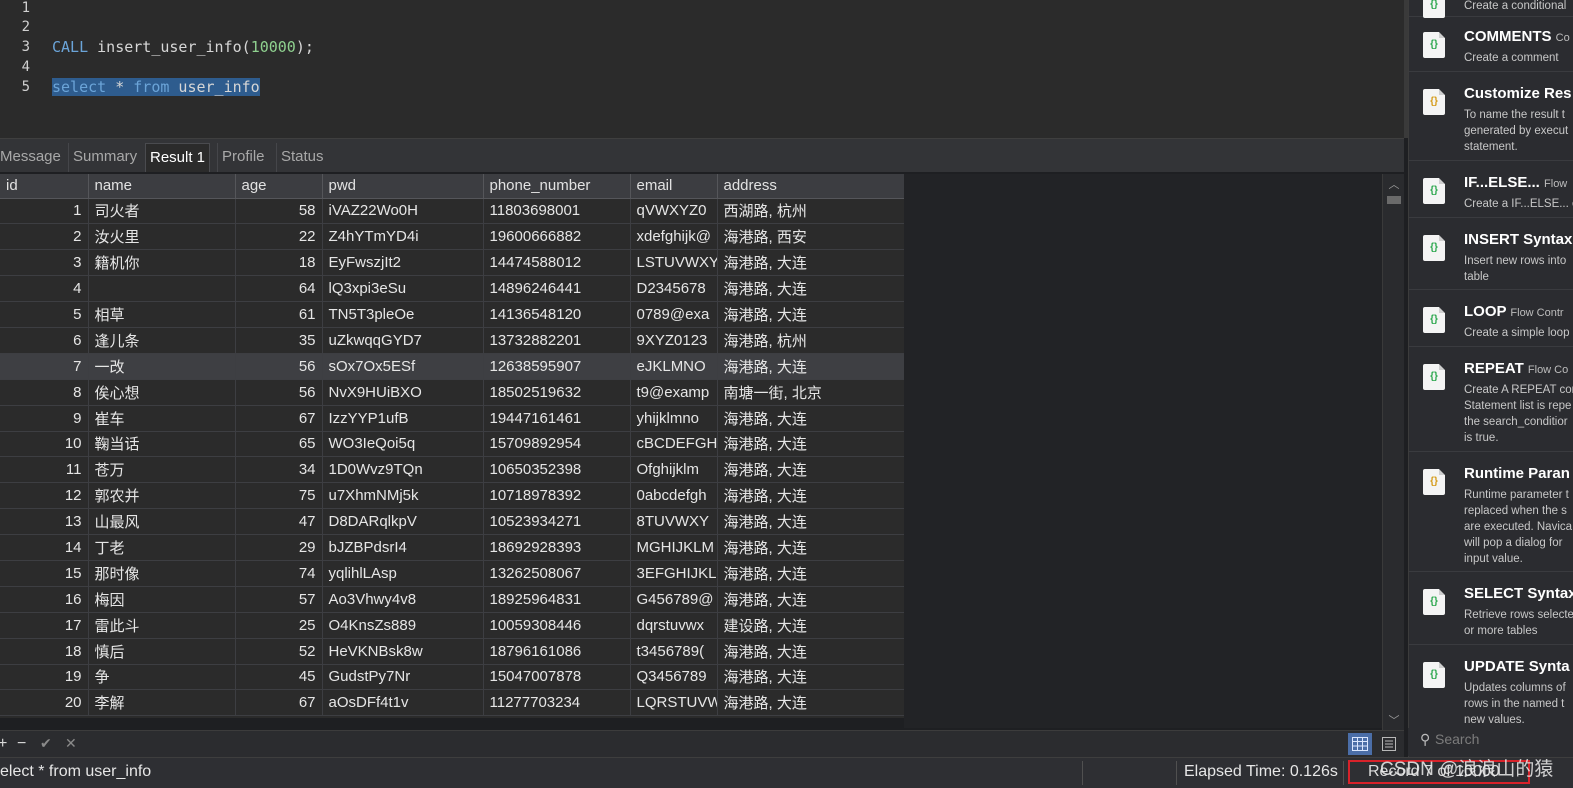  What do you see at coordinates (279, 340) in the screenshot?
I see `table-cell-age: 35` at bounding box center [279, 340].